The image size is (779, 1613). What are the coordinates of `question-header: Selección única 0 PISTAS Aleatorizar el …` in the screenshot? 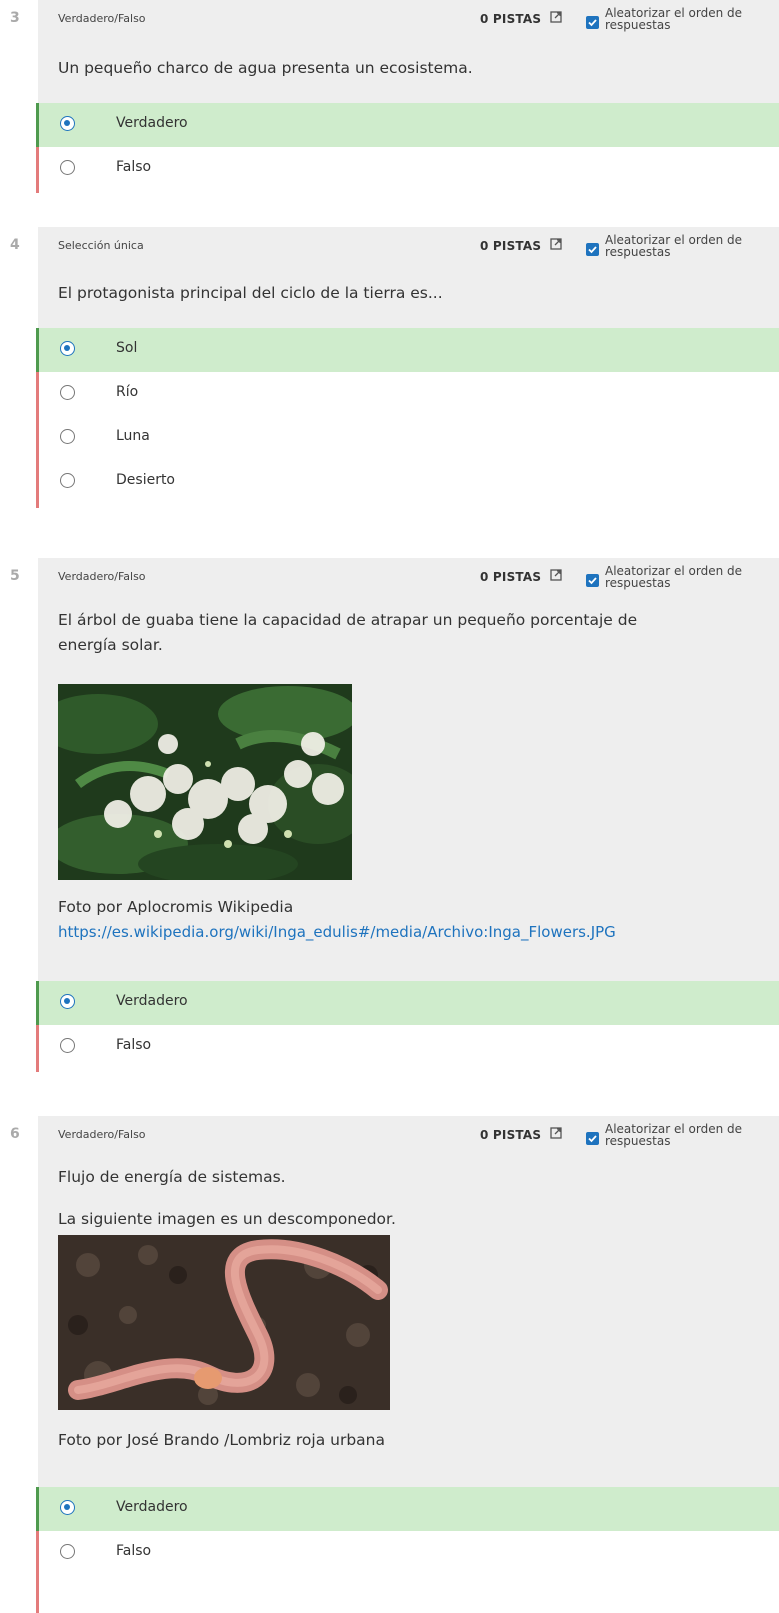 It's located at (408, 277).